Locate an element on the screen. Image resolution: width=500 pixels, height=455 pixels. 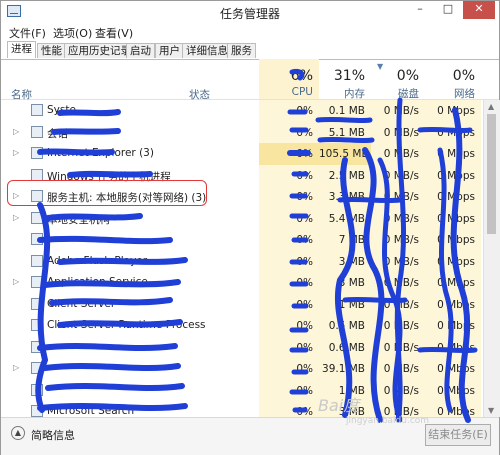
fewer-details-label: 简略信息 is located at coordinates (53, 435).